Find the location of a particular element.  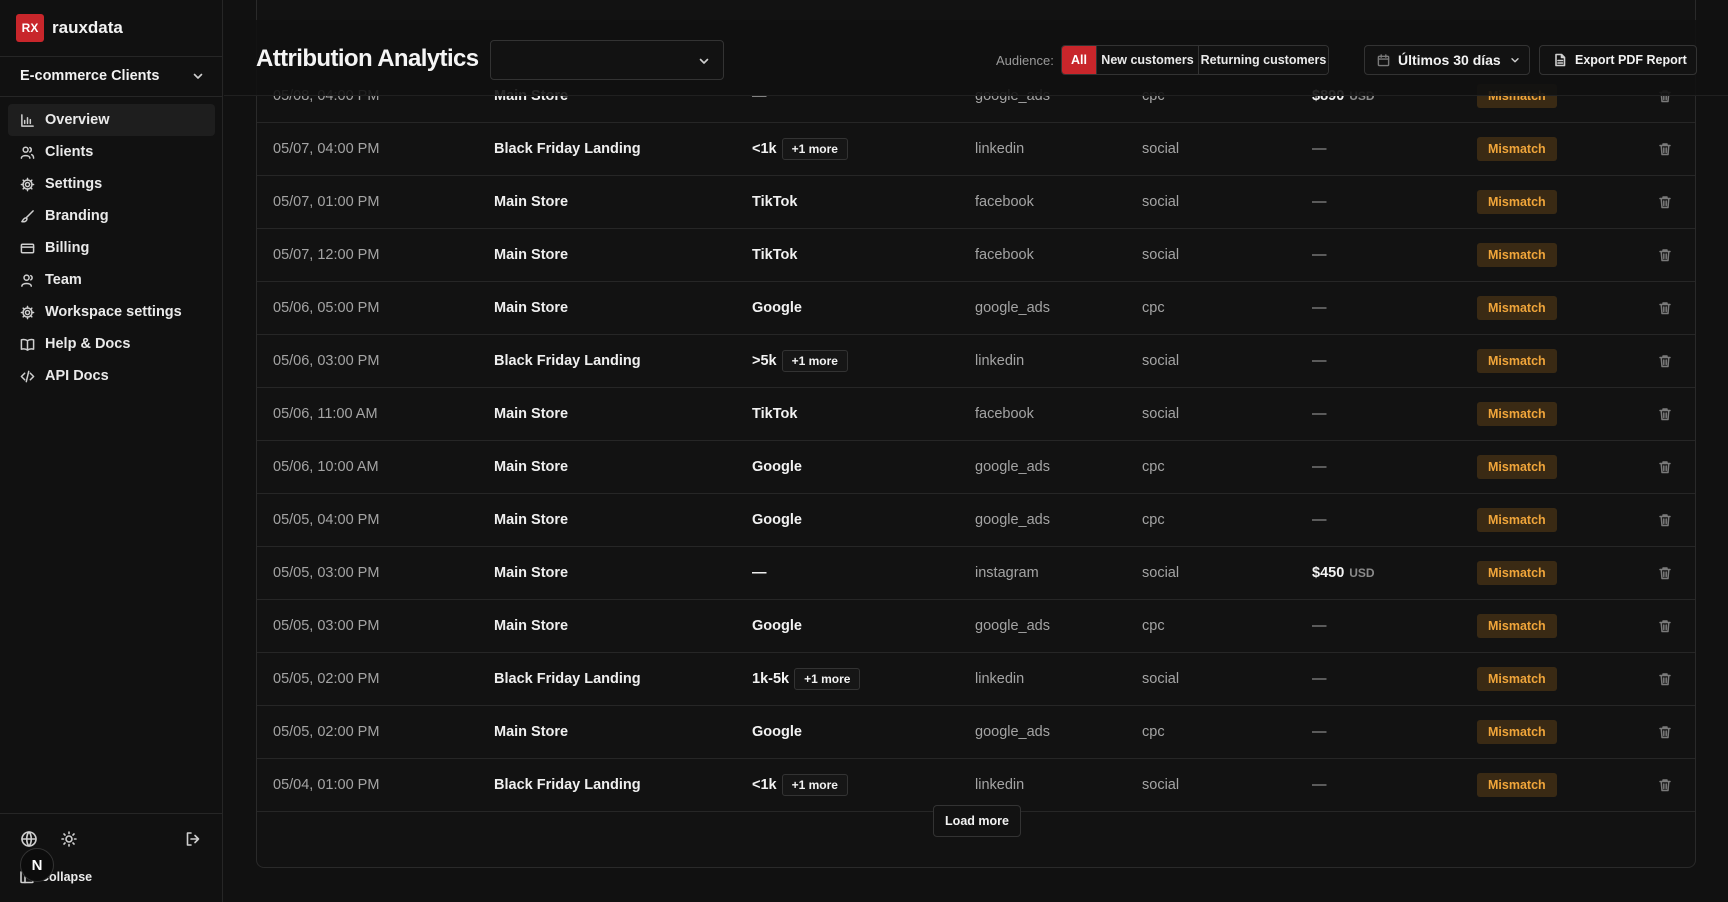

utm-source-cell: instagram is located at coordinates (1007, 573).